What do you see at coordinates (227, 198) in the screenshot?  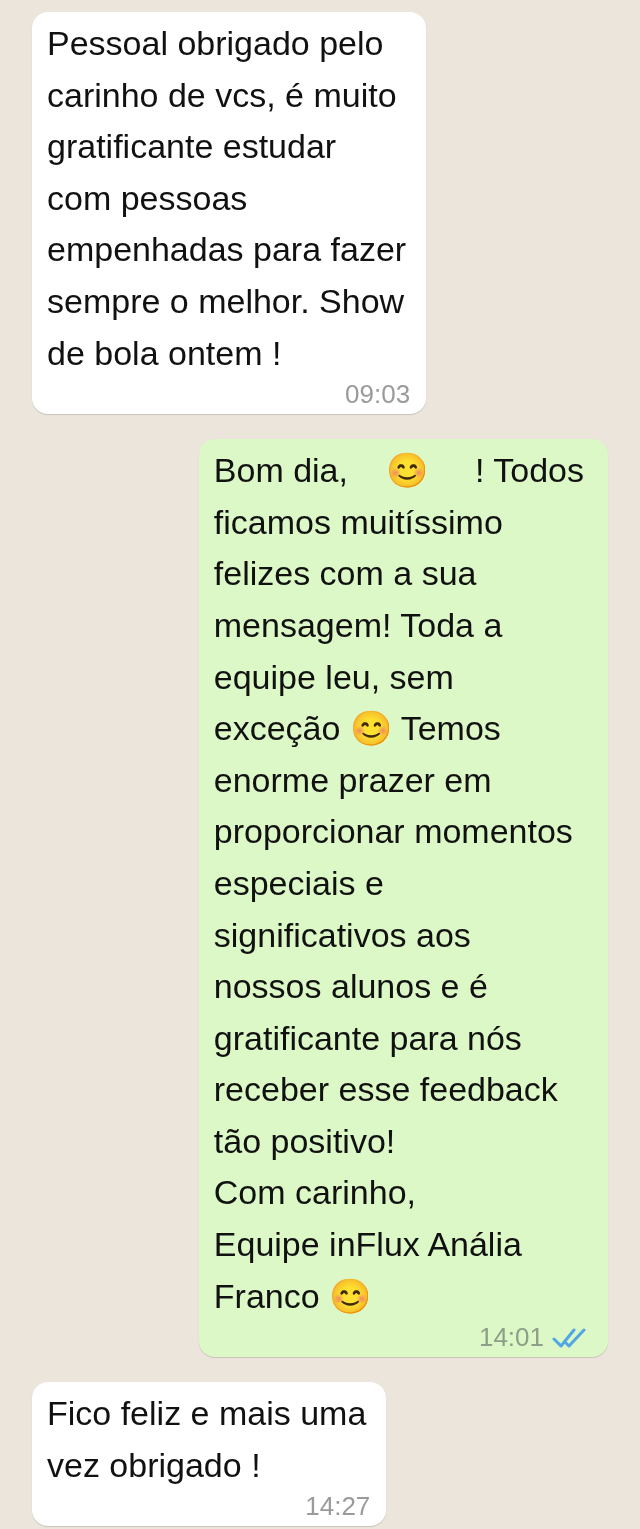 I see `message-text: Pessoal obrigado pelo carinho de vcs, é muito gratificante estudar com pessoas empenhadas para fazer sempre o melhor. Show de bola ontem !` at bounding box center [227, 198].